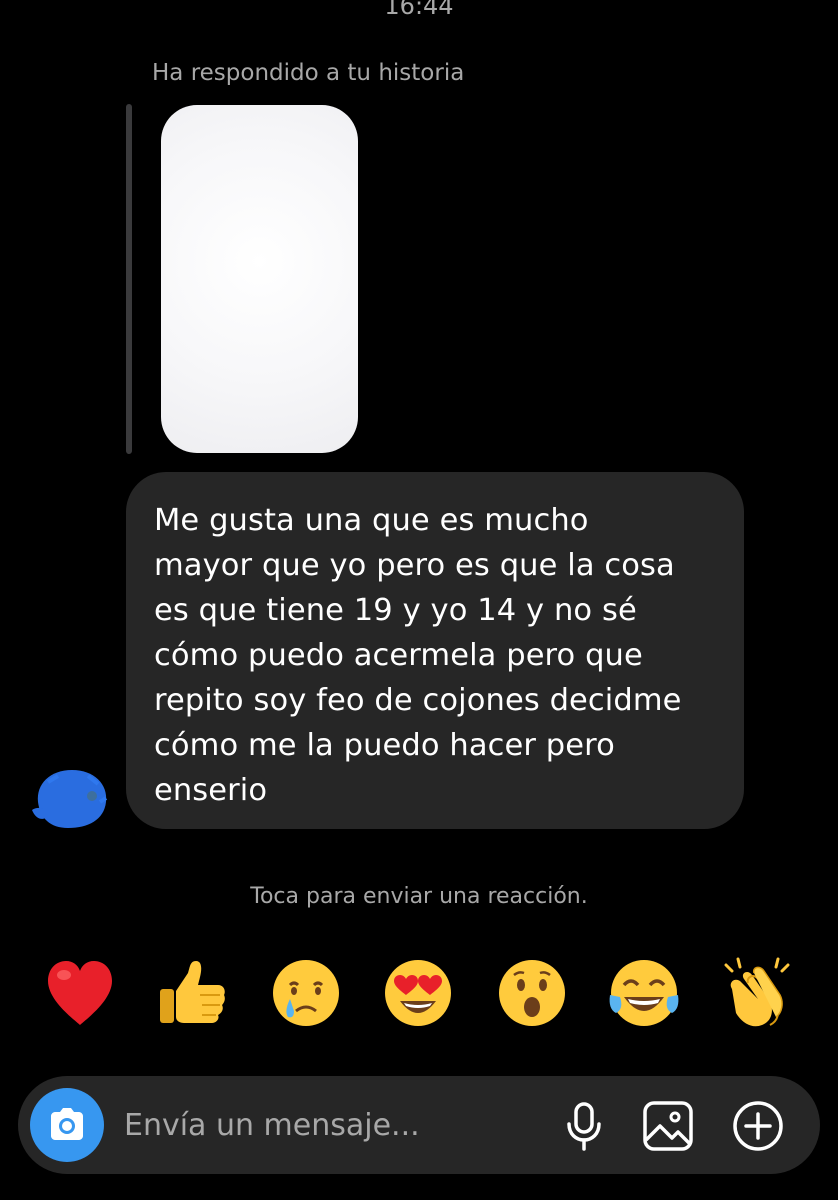 This screenshot has width=838, height=1200. What do you see at coordinates (756, 993) in the screenshot?
I see `clapping-hands-icon` at bounding box center [756, 993].